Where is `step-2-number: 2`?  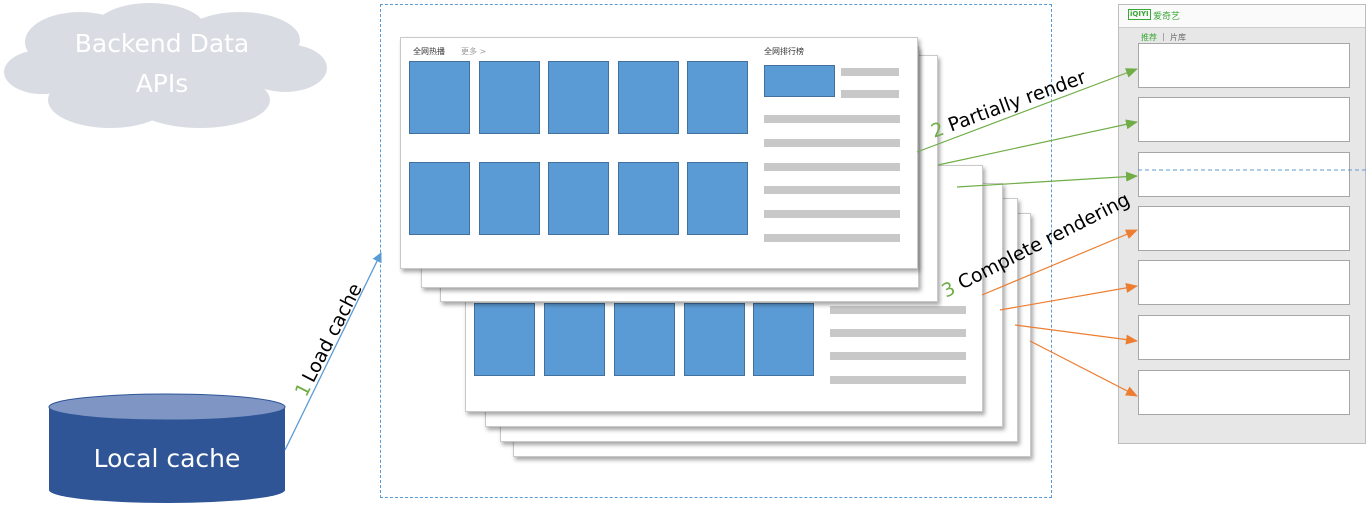 step-2-number: 2 is located at coordinates (937, 130).